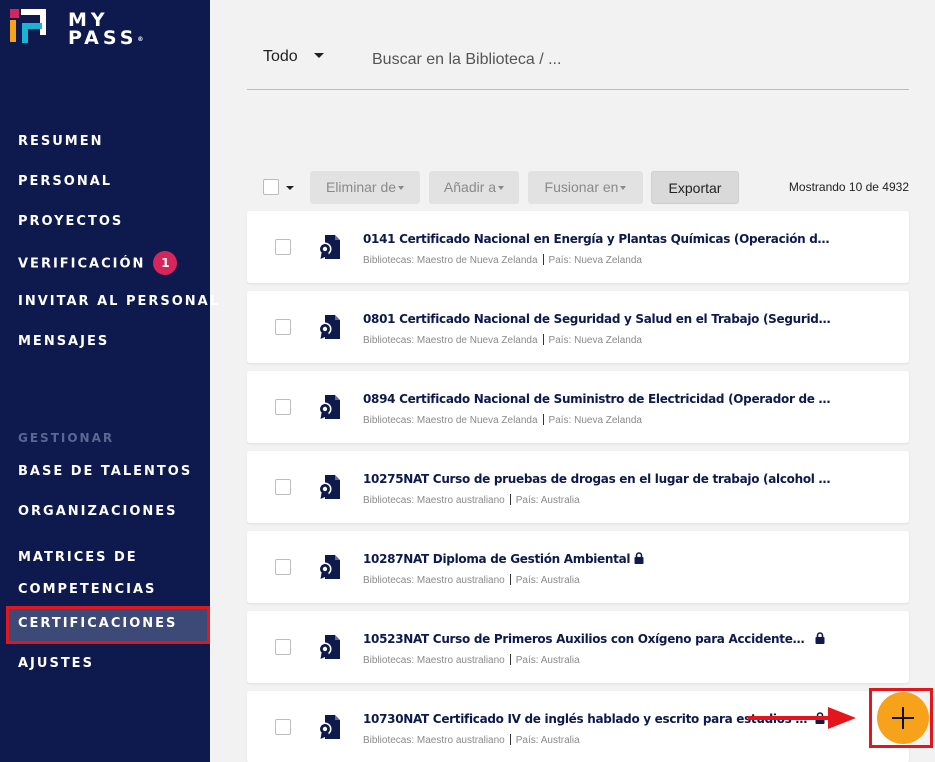  Describe the element at coordinates (28, 26) in the screenshot. I see `mypass-logo-mark-icon` at that location.